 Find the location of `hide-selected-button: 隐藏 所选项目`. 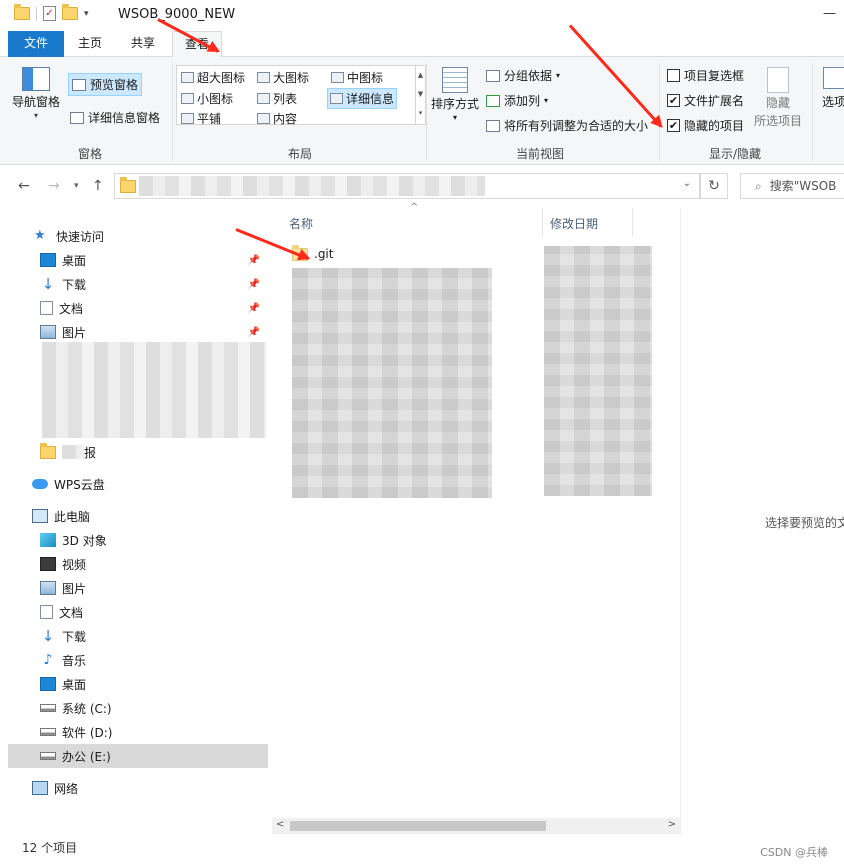

hide-selected-button: 隐藏 所选项目 is located at coordinates (778, 98).